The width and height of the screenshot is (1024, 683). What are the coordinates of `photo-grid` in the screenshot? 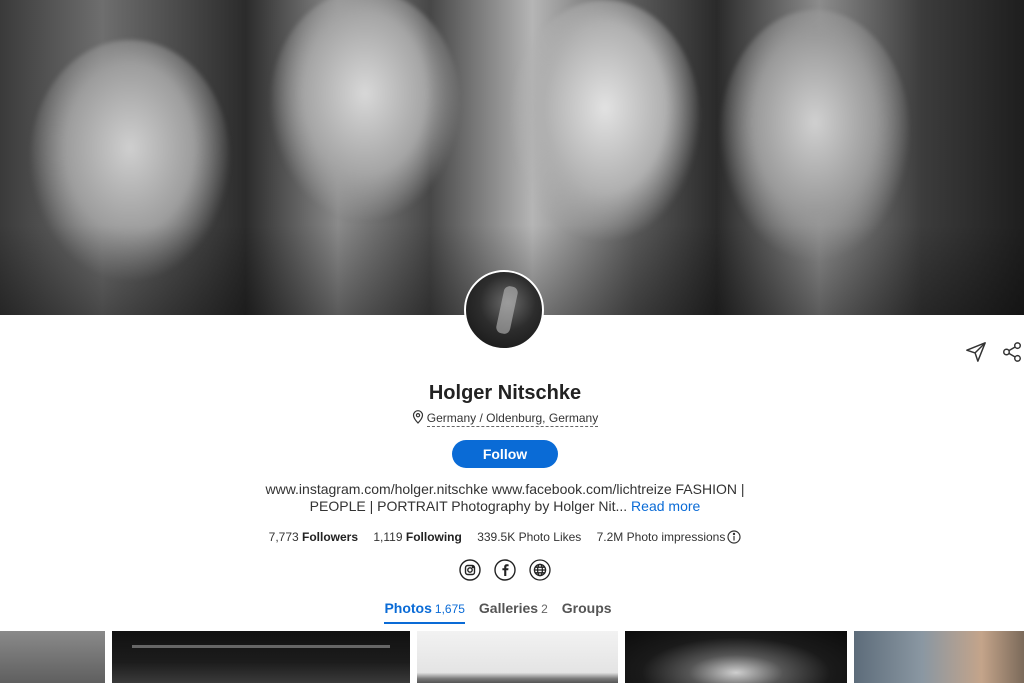 It's located at (512, 657).